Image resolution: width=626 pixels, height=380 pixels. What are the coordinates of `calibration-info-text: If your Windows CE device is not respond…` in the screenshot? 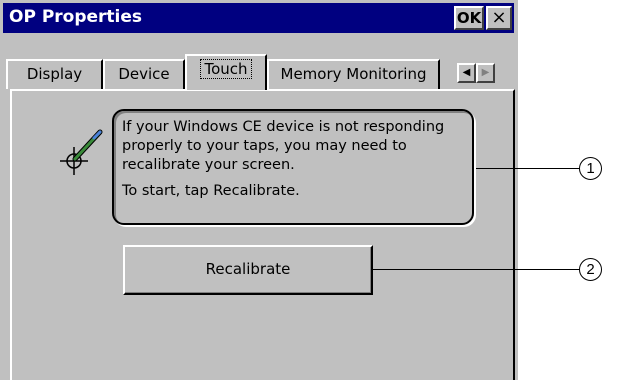 It's located at (283, 146).